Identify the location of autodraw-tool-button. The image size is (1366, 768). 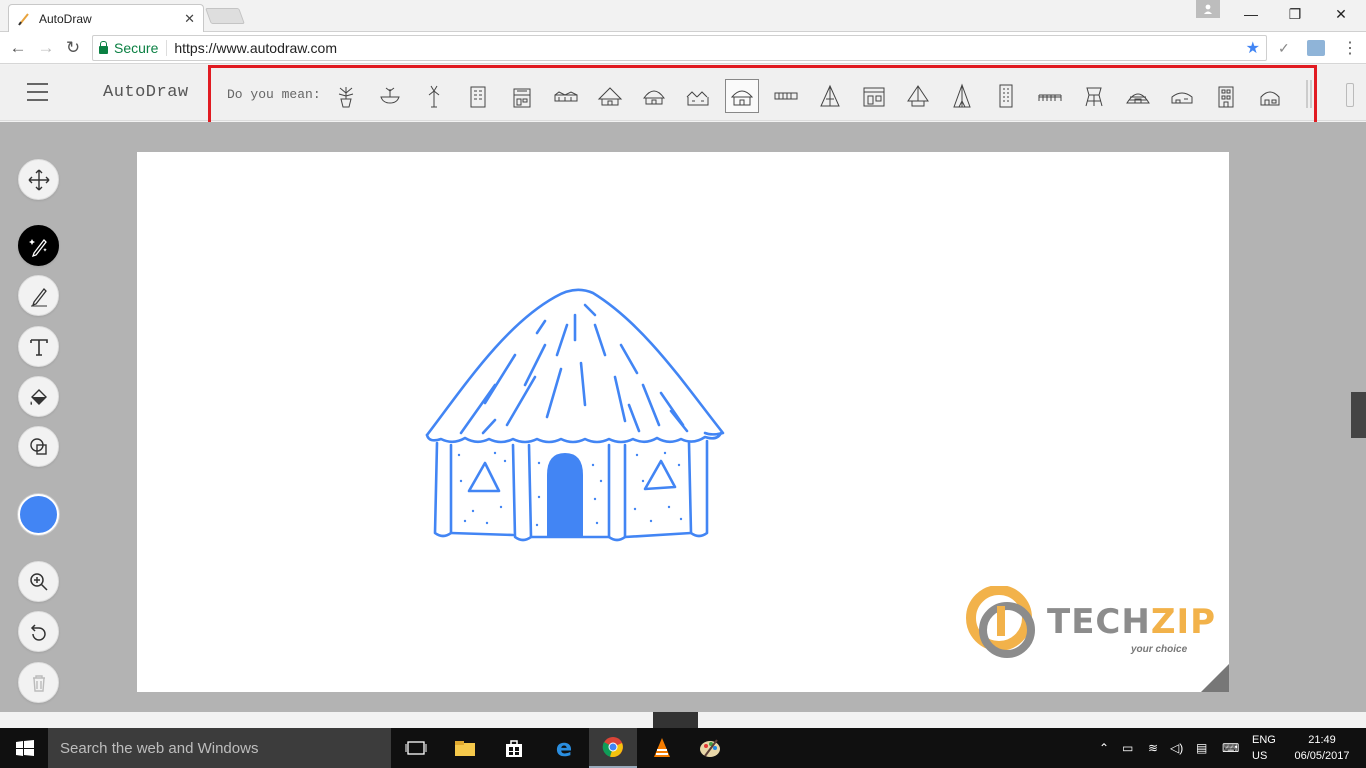
(38, 245).